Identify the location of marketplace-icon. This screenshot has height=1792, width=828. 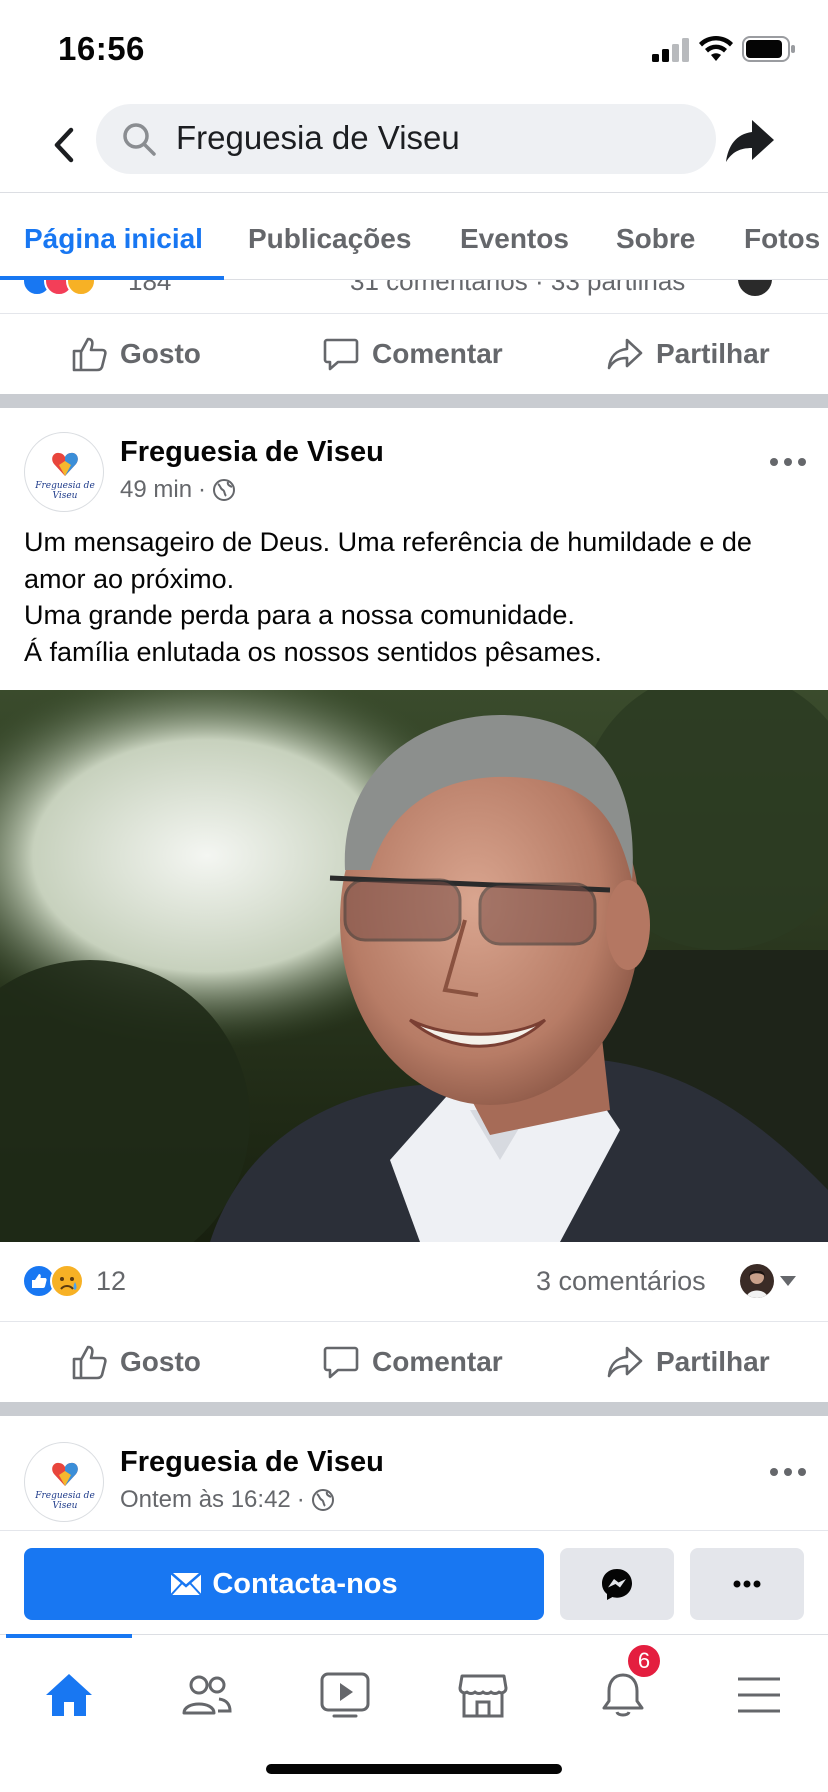
(483, 1696).